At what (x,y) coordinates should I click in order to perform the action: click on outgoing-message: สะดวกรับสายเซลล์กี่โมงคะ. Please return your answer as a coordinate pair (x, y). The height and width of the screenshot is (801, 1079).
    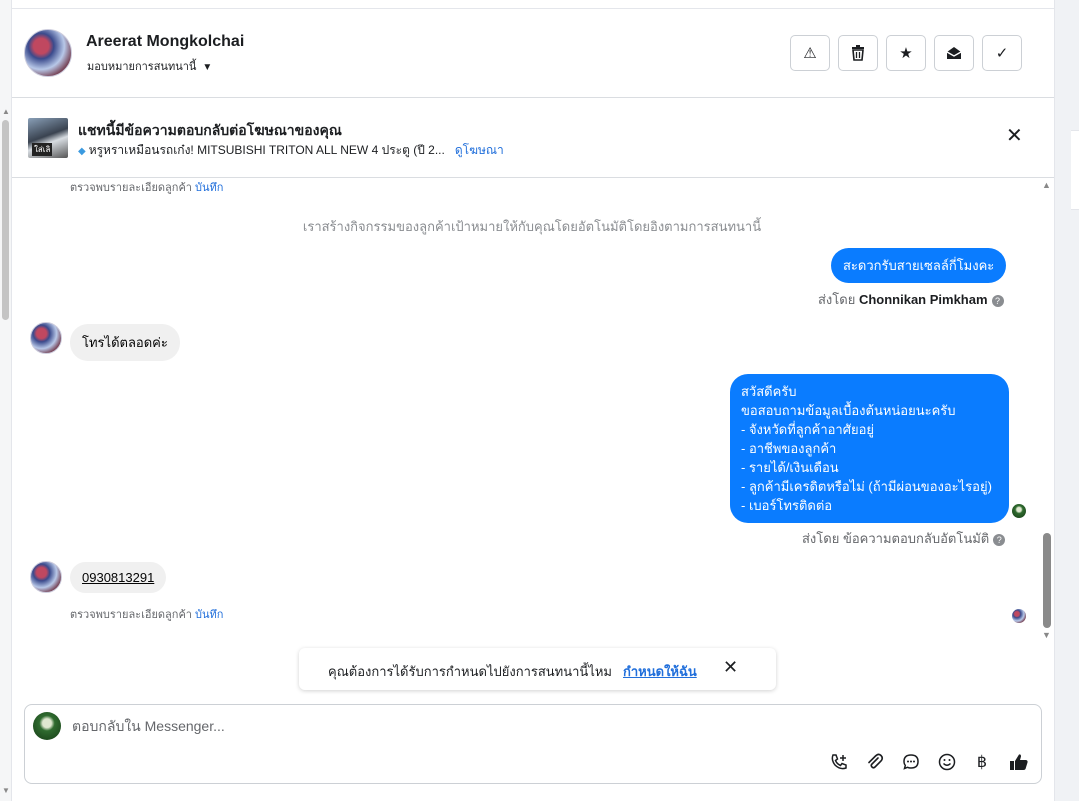
    Looking at the image, I should click on (919, 265).